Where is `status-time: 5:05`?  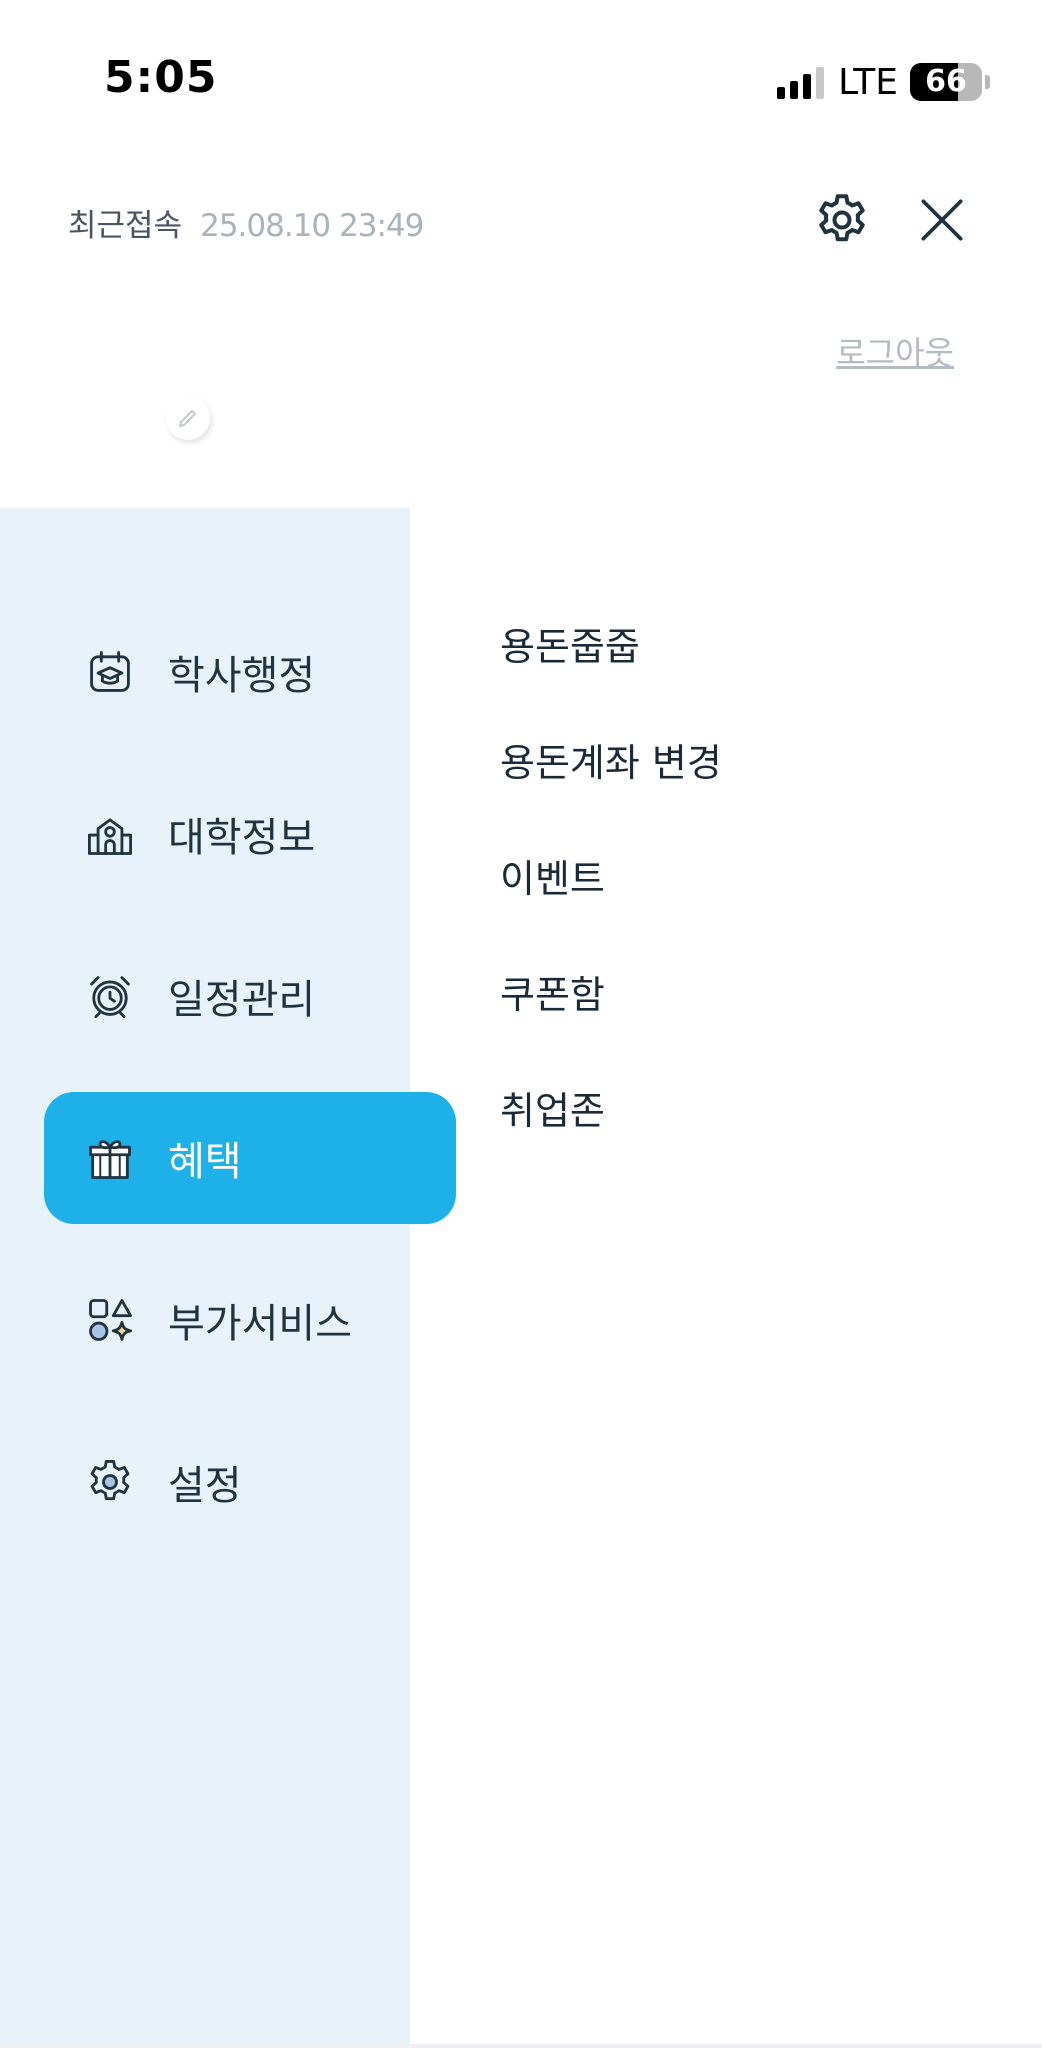 status-time: 5:05 is located at coordinates (161, 77).